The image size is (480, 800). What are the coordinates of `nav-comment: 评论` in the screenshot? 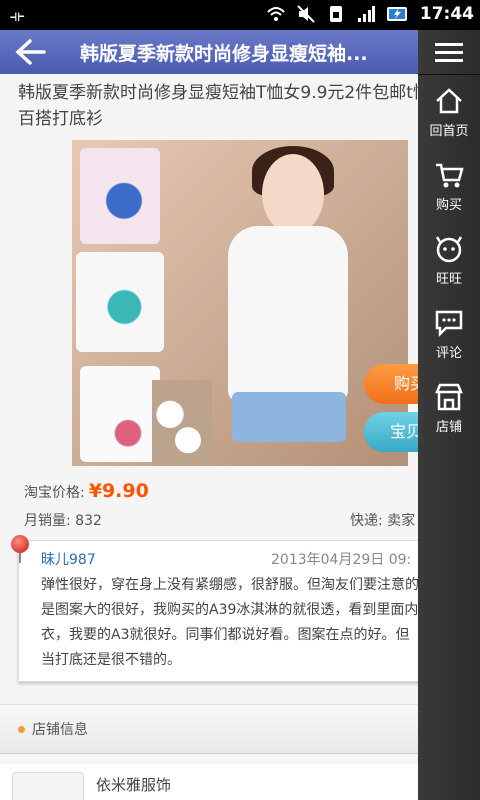 It's located at (449, 334).